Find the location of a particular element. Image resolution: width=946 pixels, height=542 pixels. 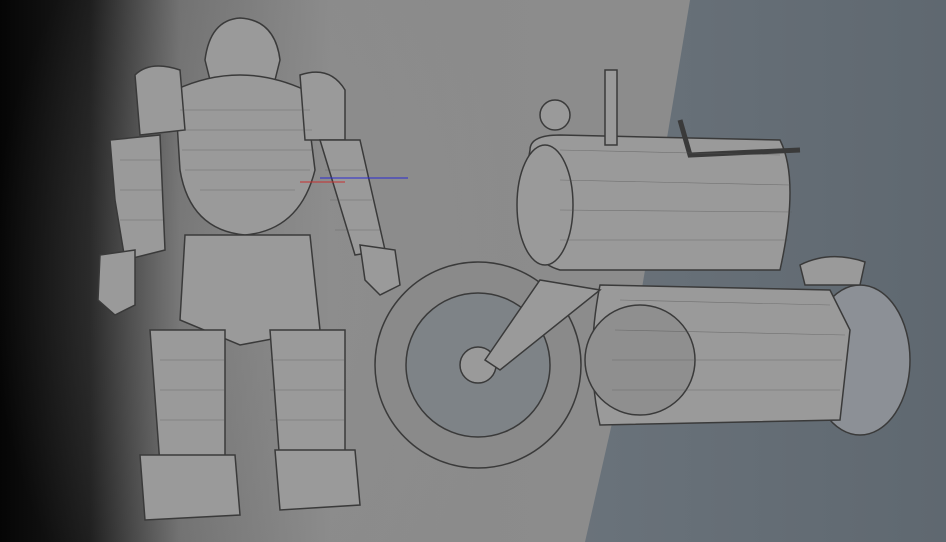

seat is located at coordinates (832, 270).